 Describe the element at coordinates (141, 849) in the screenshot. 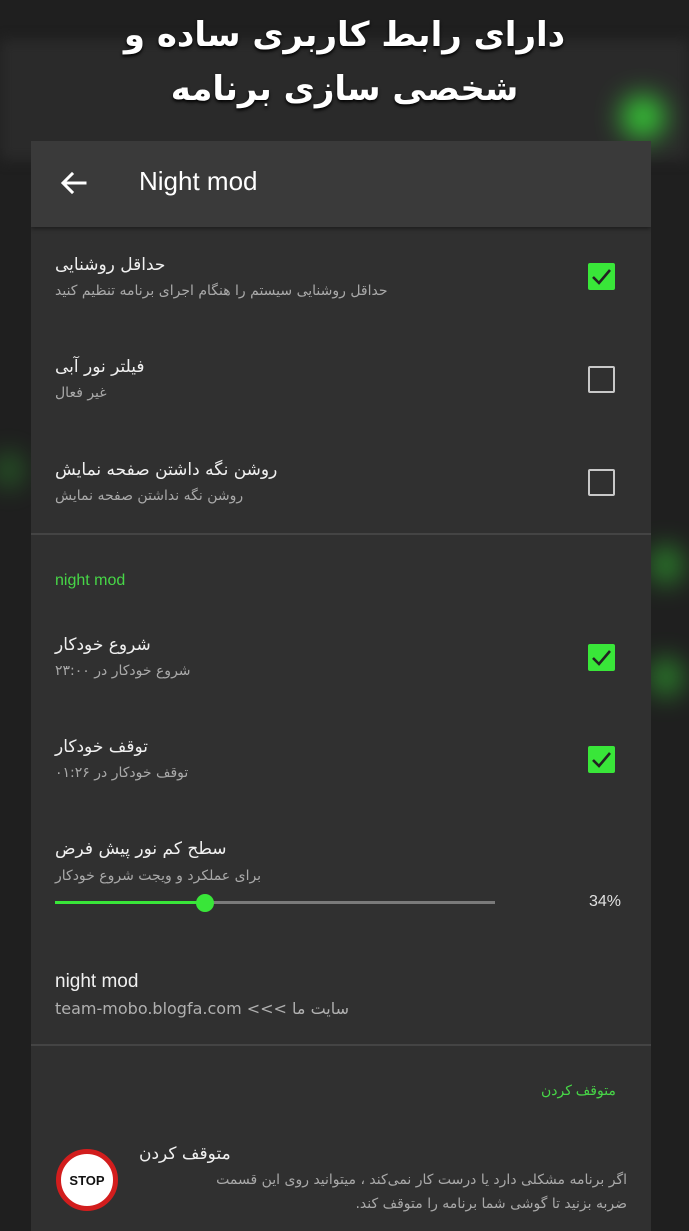

I see `setting-title: سطح کم نور پیش فرض` at that location.